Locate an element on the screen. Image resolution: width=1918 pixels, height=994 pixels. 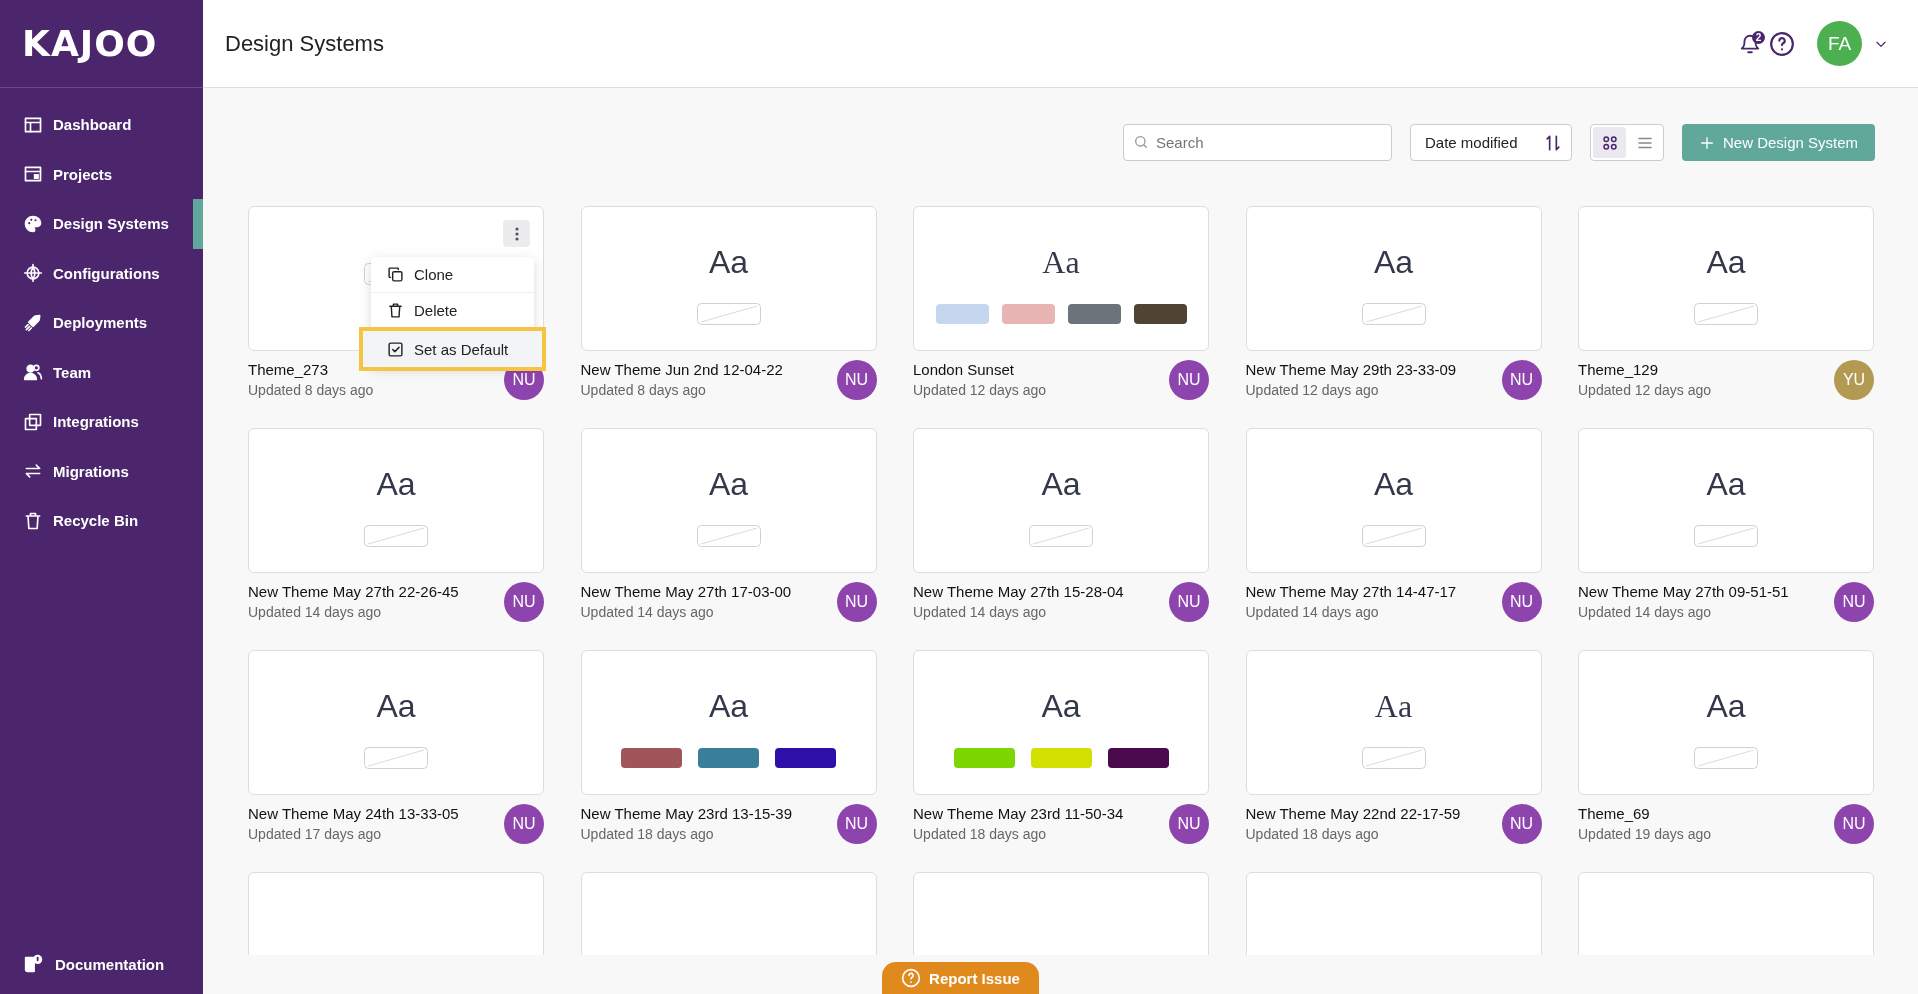
palette-icon is located at coordinates (33, 223).